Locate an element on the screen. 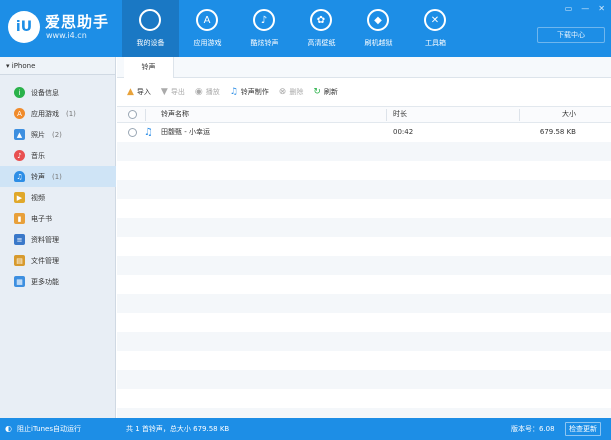 This screenshot has width=611, height=440. sidebar-item-video: ▶ 视频 is located at coordinates (58, 197).